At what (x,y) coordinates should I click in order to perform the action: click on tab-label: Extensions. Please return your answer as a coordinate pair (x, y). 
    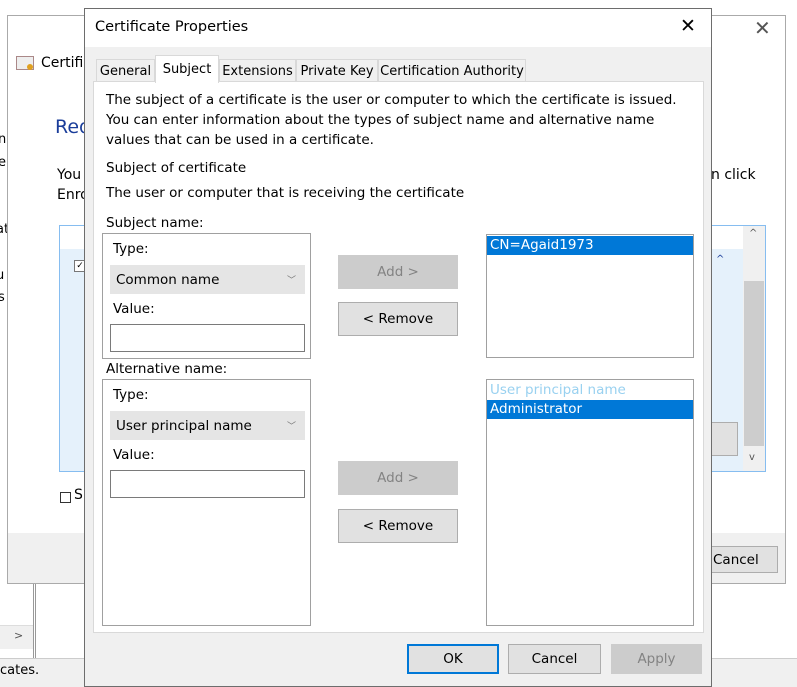
    Looking at the image, I should click on (257, 71).